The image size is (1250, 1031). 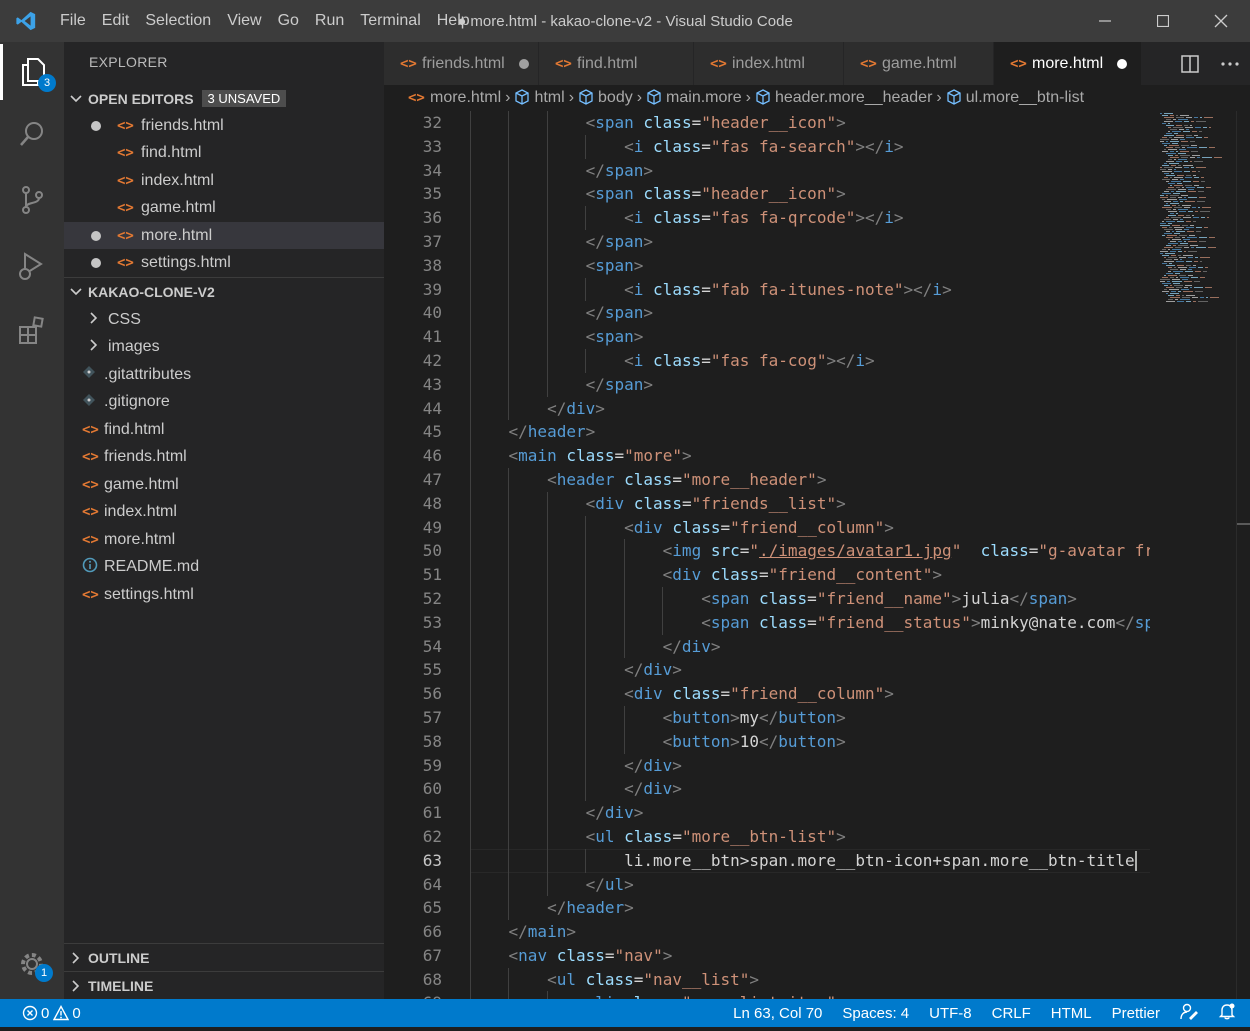 I want to click on open-editor-item: <> game.html, so click(x=224, y=208).